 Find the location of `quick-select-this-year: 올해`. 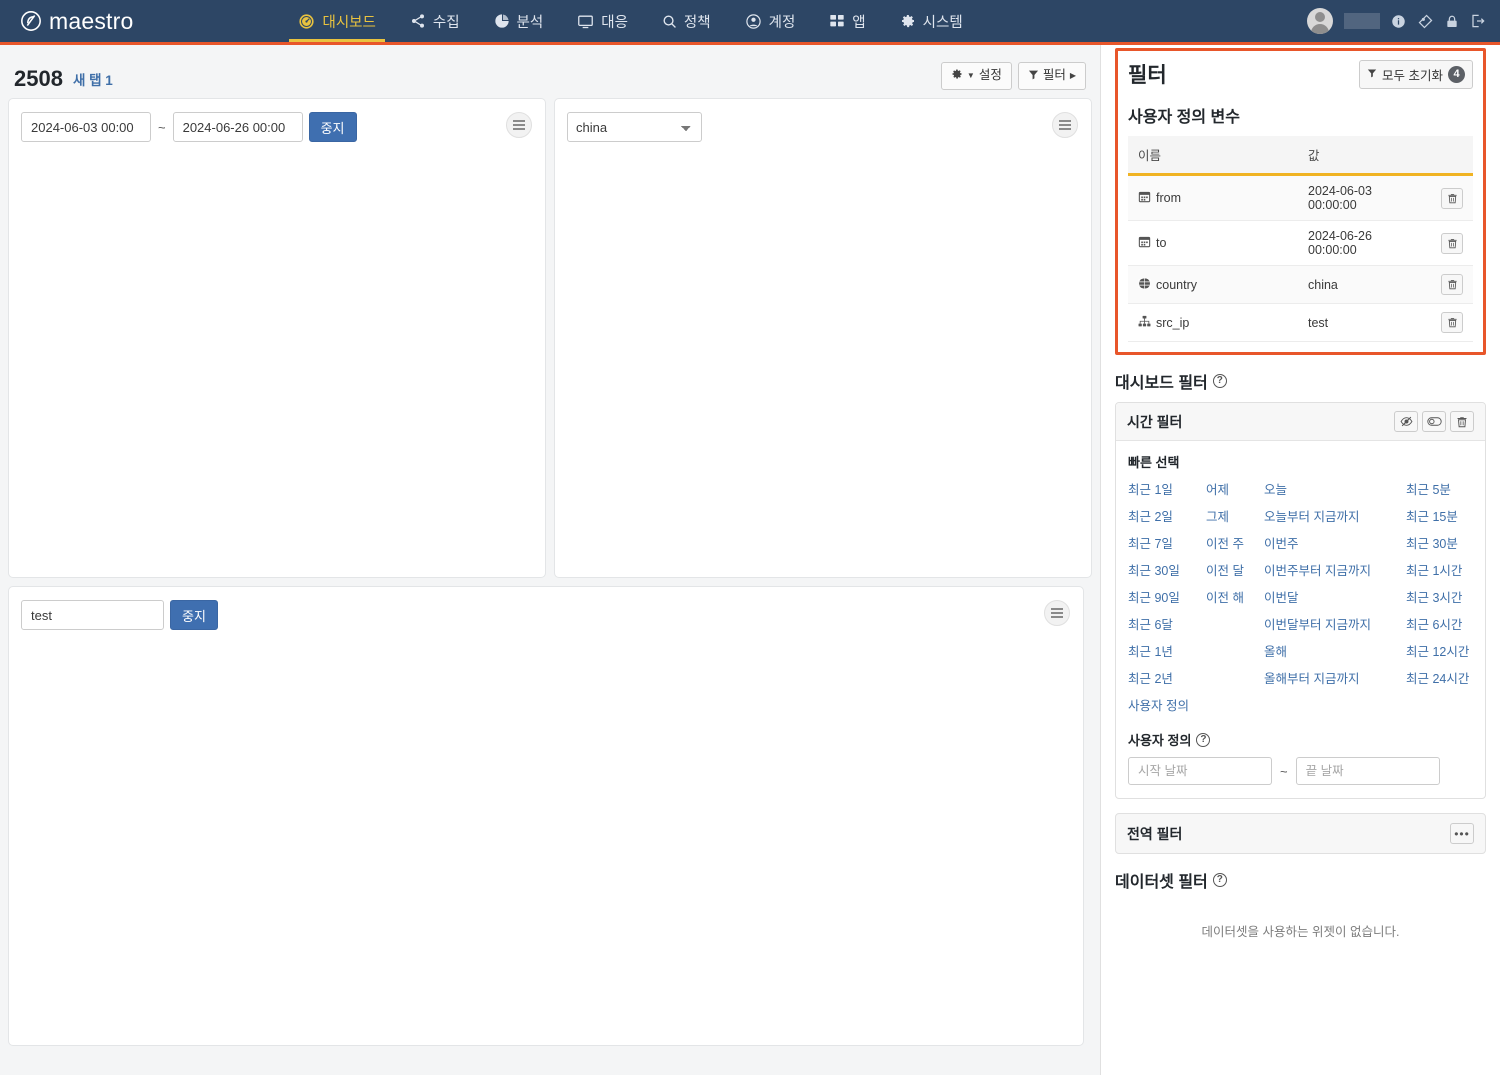

quick-select-this-year: 올해 is located at coordinates (1335, 650).